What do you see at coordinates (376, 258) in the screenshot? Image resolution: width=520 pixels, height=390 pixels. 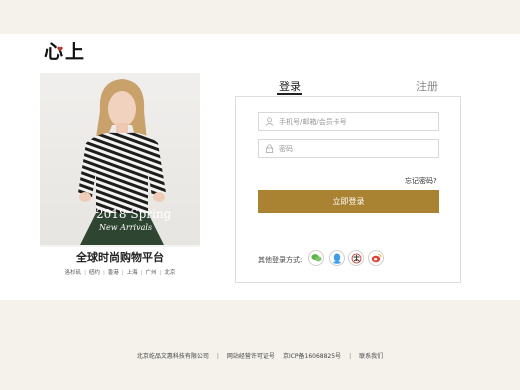 I see `weibo-icon` at bounding box center [376, 258].